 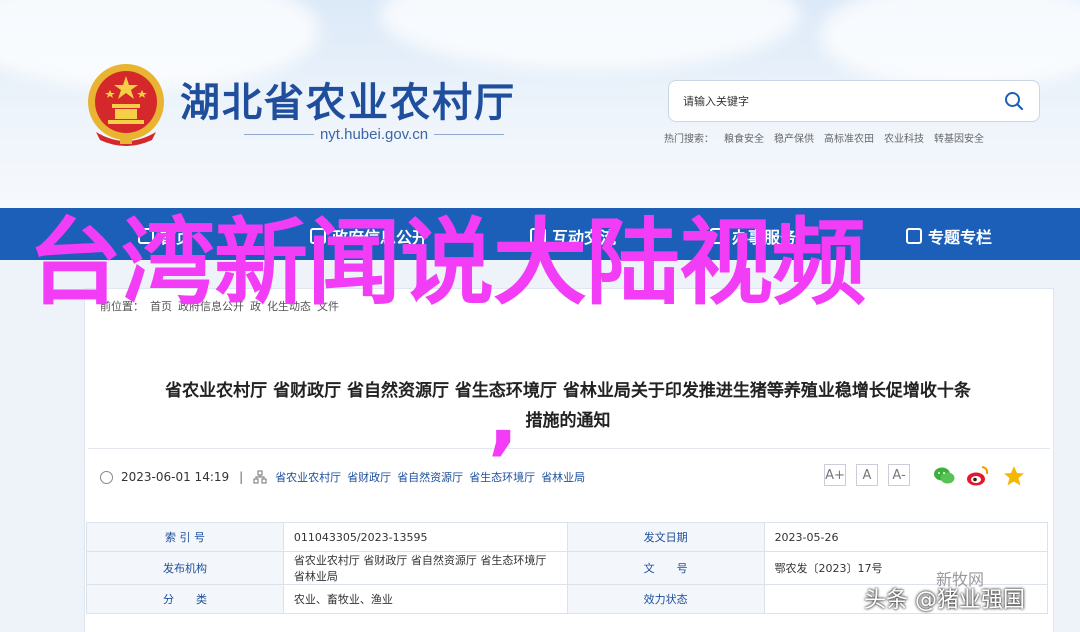 I want to click on table-key: 索 引 号, so click(x=185, y=537).